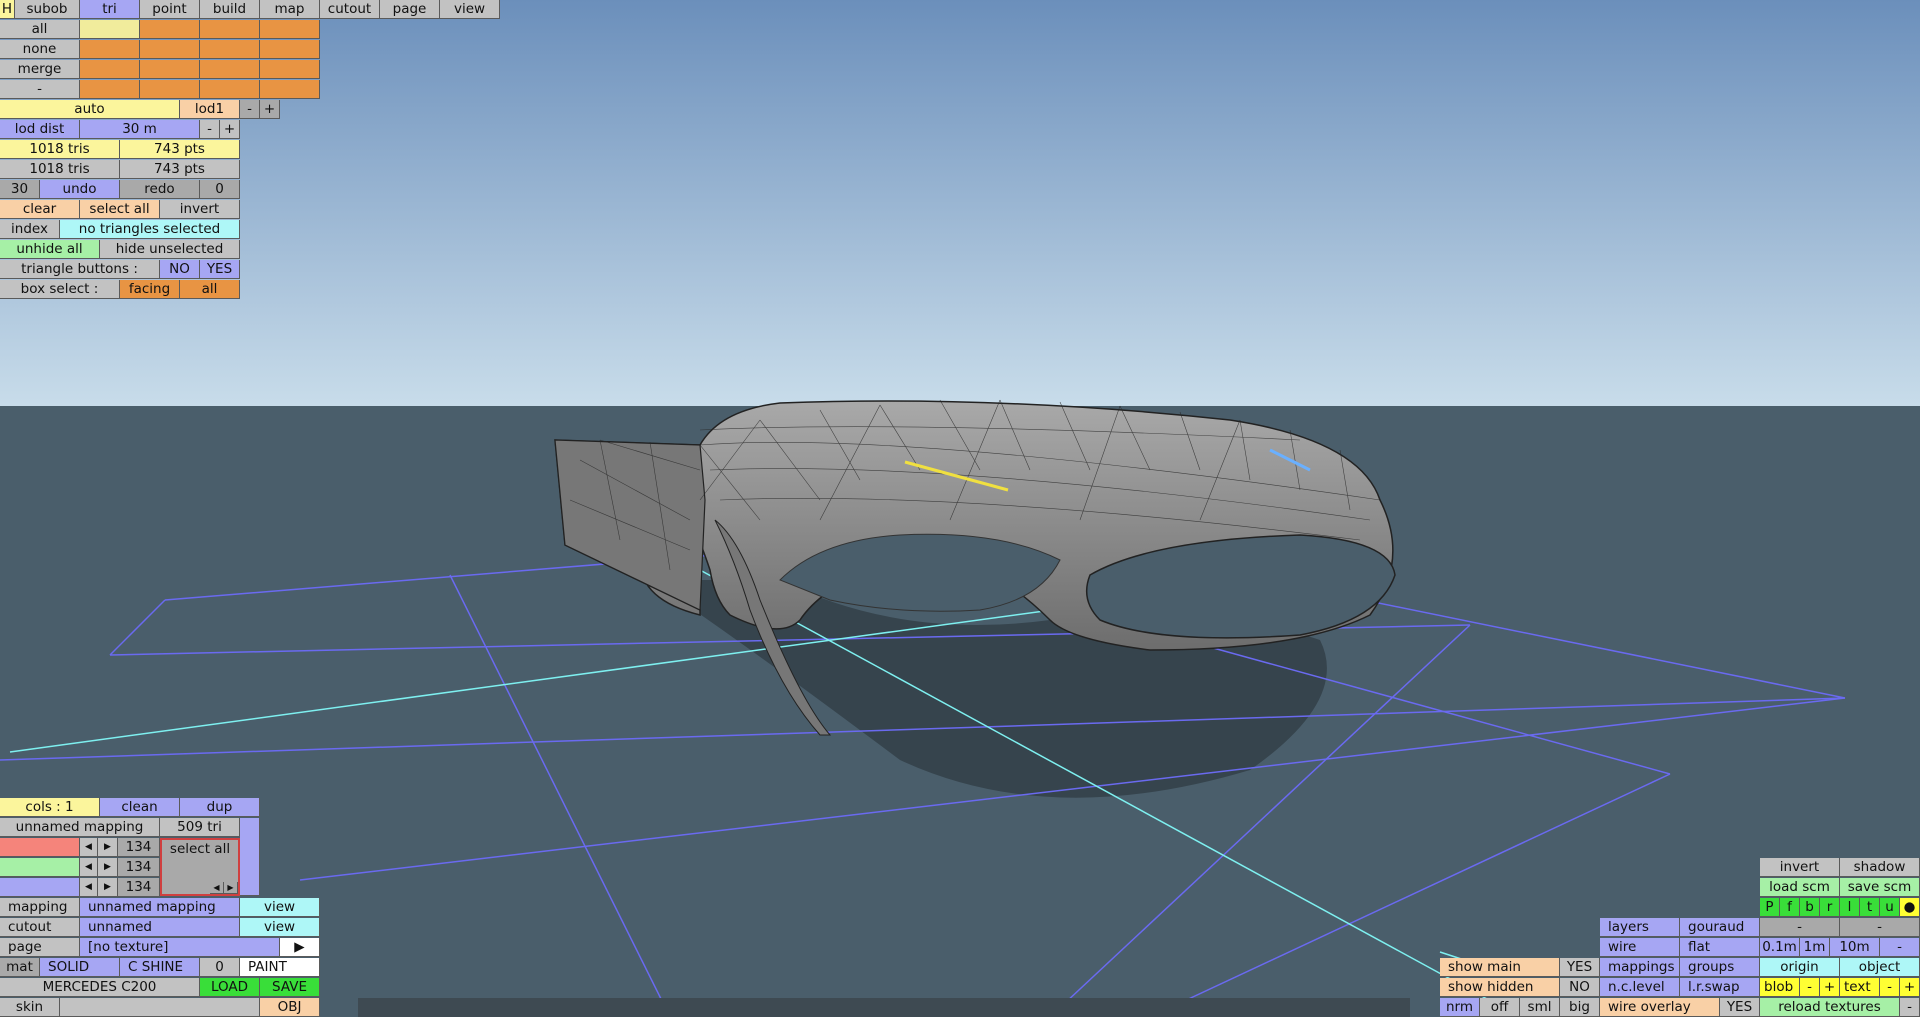 Image resolution: width=1920 pixels, height=1017 pixels. I want to click on cols-button: cols : 1, so click(50, 807).